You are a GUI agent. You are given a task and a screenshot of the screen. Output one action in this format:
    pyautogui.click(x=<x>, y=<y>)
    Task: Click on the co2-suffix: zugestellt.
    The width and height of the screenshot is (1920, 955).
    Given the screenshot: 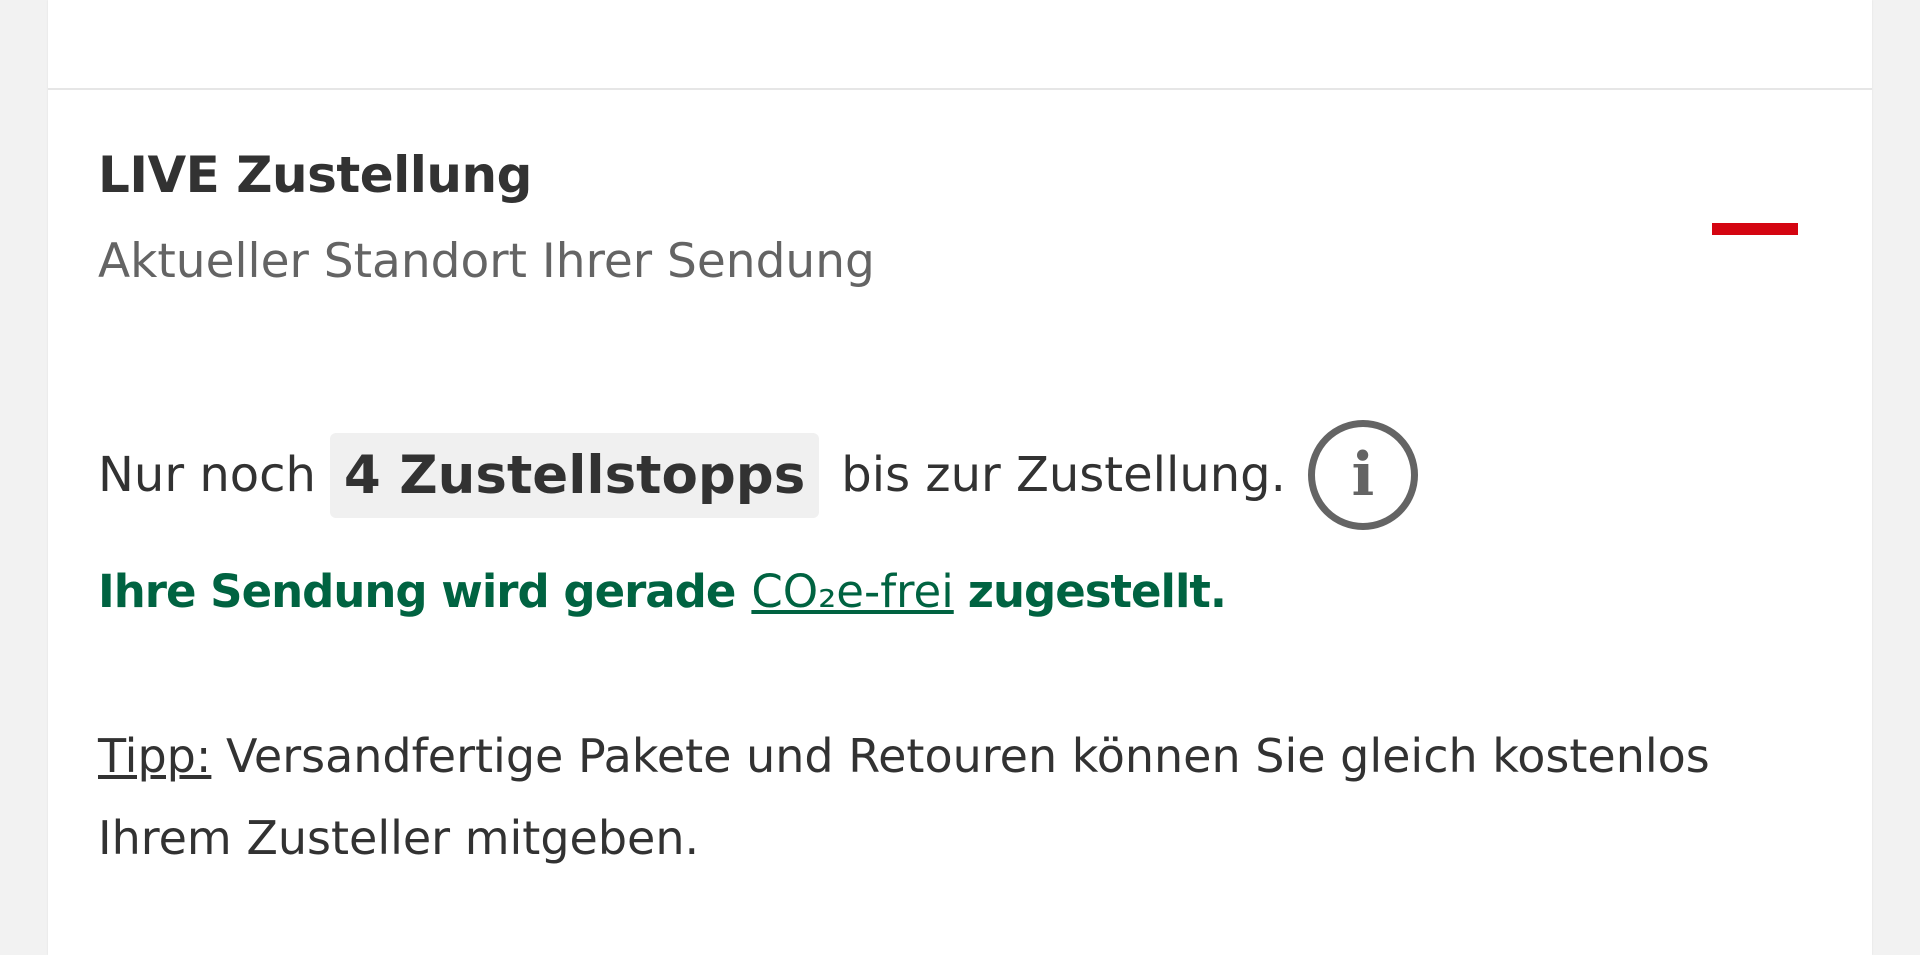 What is the action you would take?
    pyautogui.click(x=1097, y=591)
    